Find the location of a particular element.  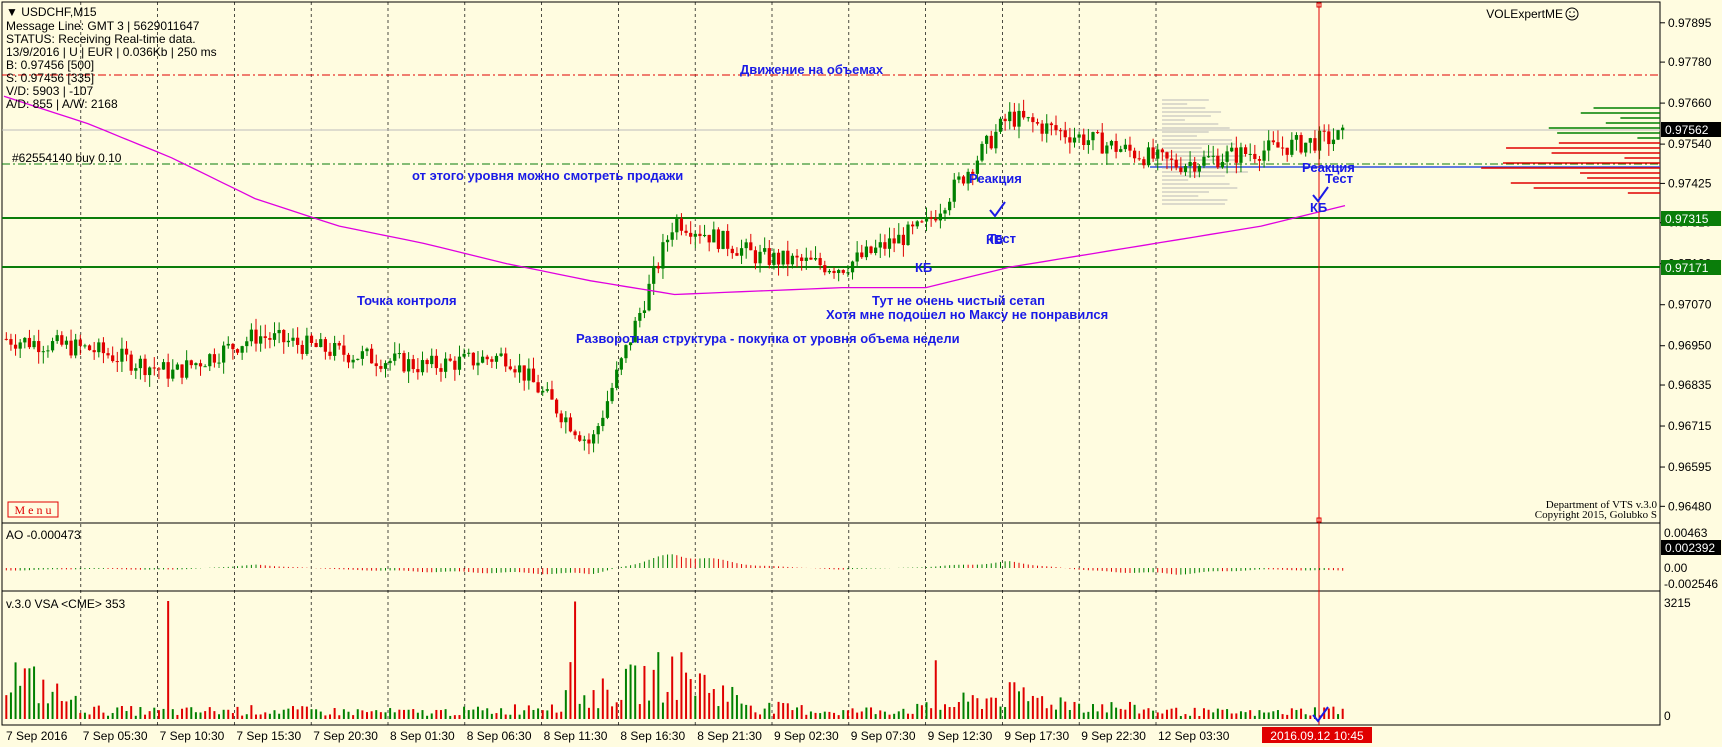

vsa-label: v.3.0 VSA <CME> 353 is located at coordinates (66, 604).